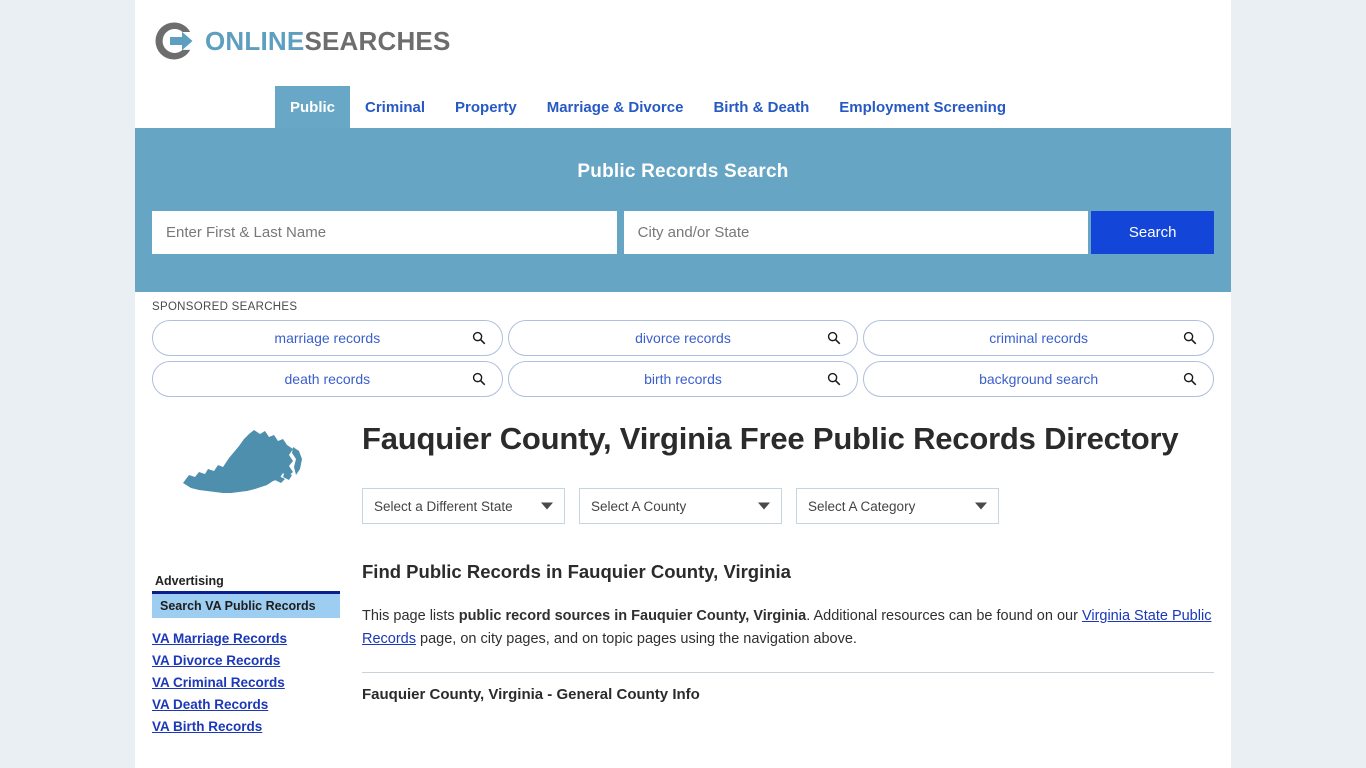  What do you see at coordinates (862, 506) in the screenshot?
I see `select-category-value: Select A Category` at bounding box center [862, 506].